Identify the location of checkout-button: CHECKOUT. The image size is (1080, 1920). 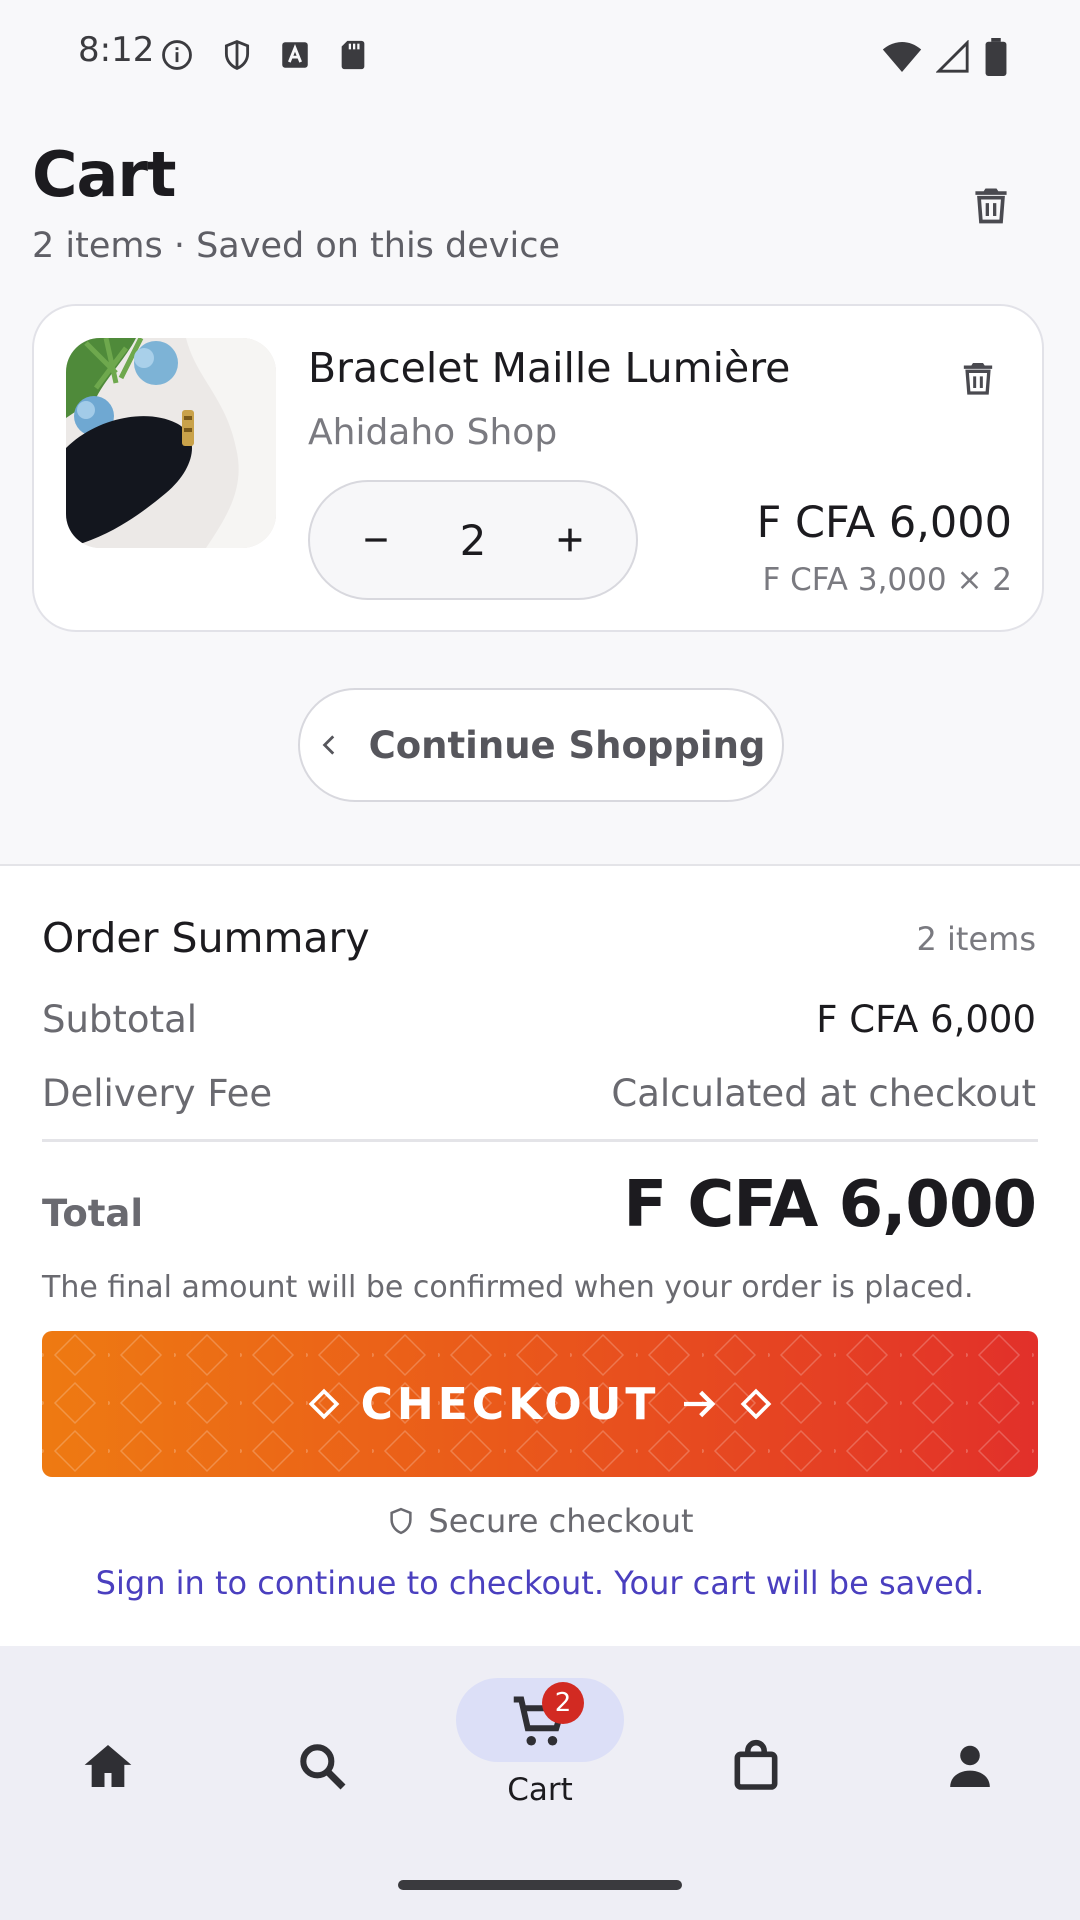
(540, 1404).